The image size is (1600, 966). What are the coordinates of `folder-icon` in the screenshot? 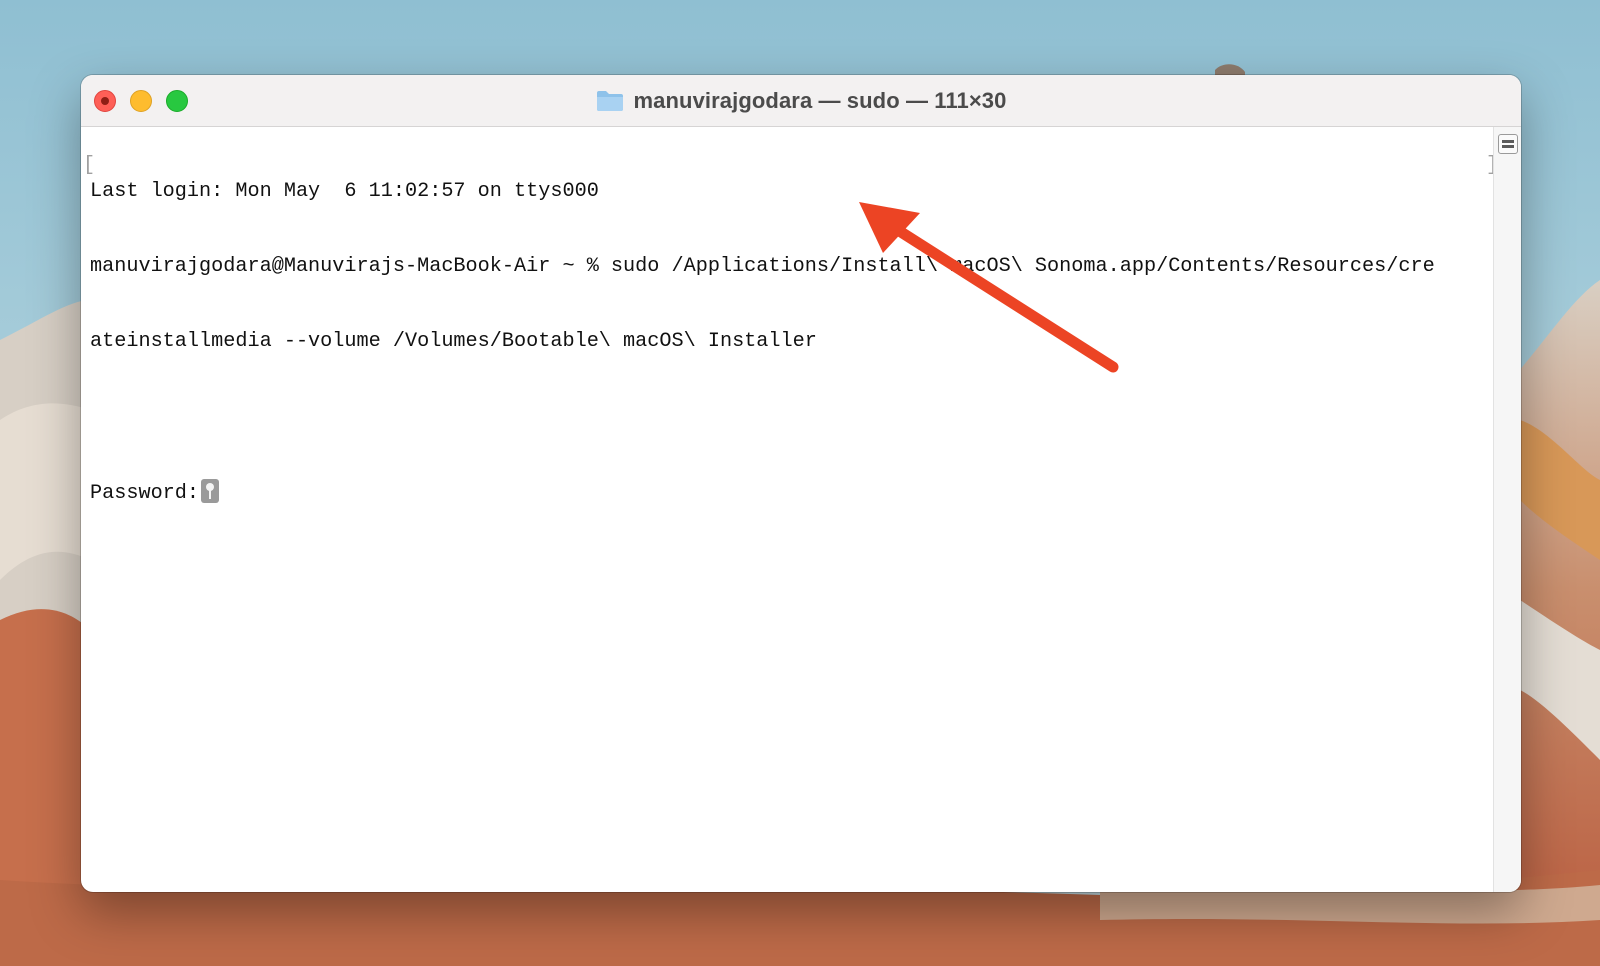 It's located at (609, 100).